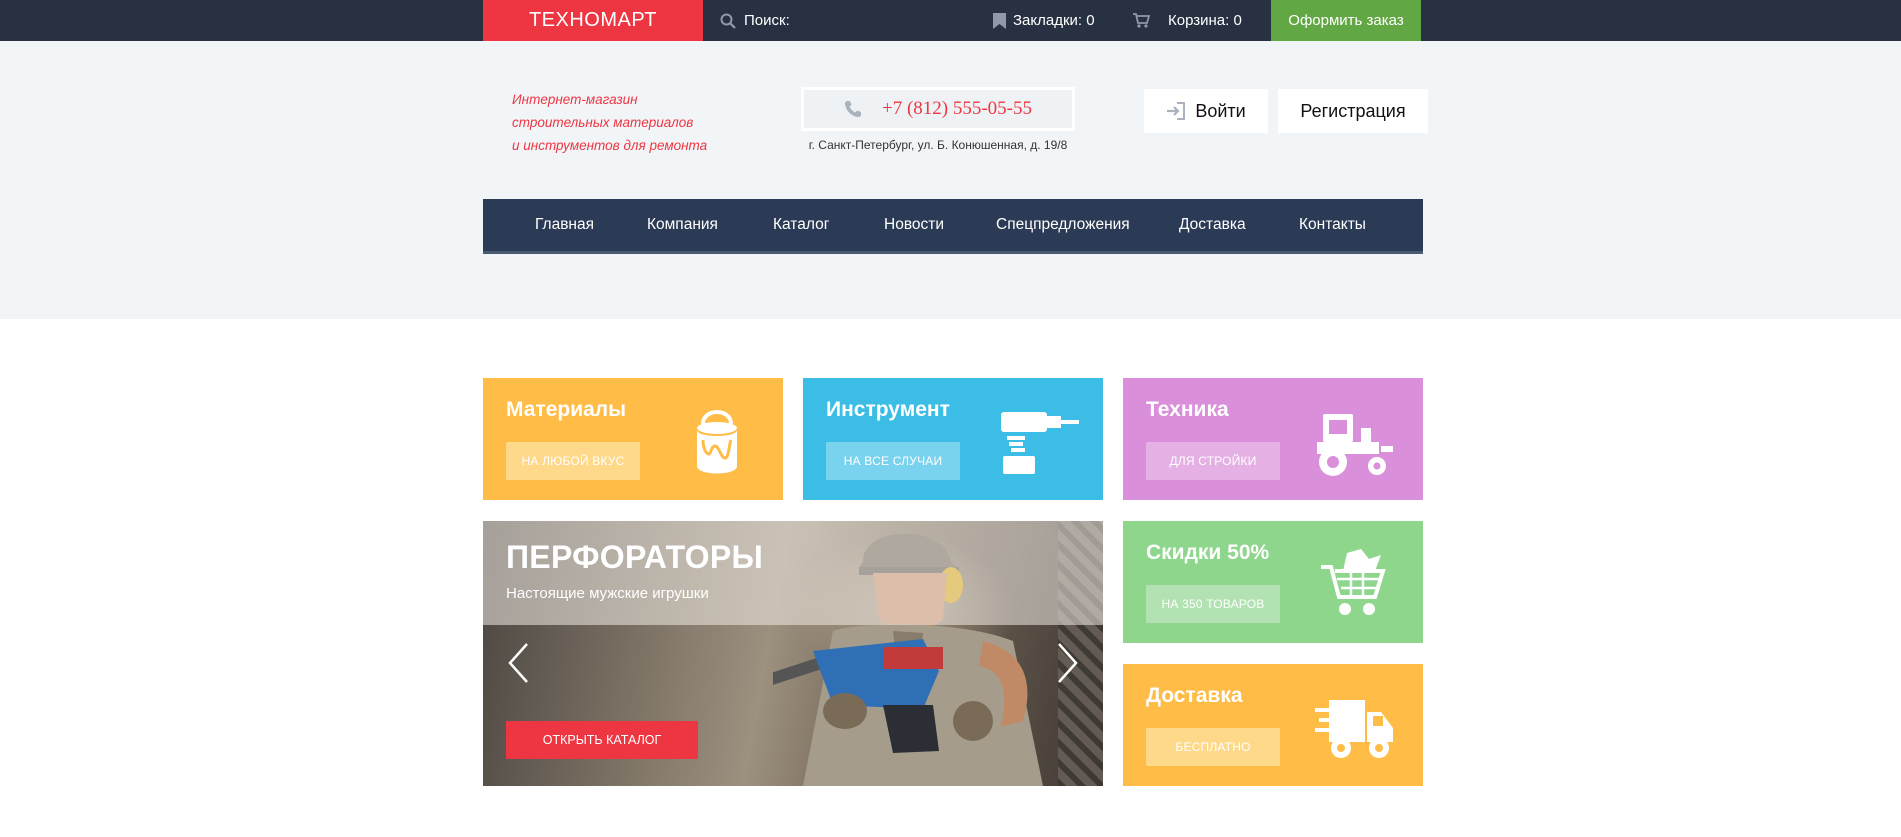 The image size is (1901, 837). What do you see at coordinates (1213, 604) in the screenshot?
I see `tile-button: НА 350 ТОВАРОВ` at bounding box center [1213, 604].